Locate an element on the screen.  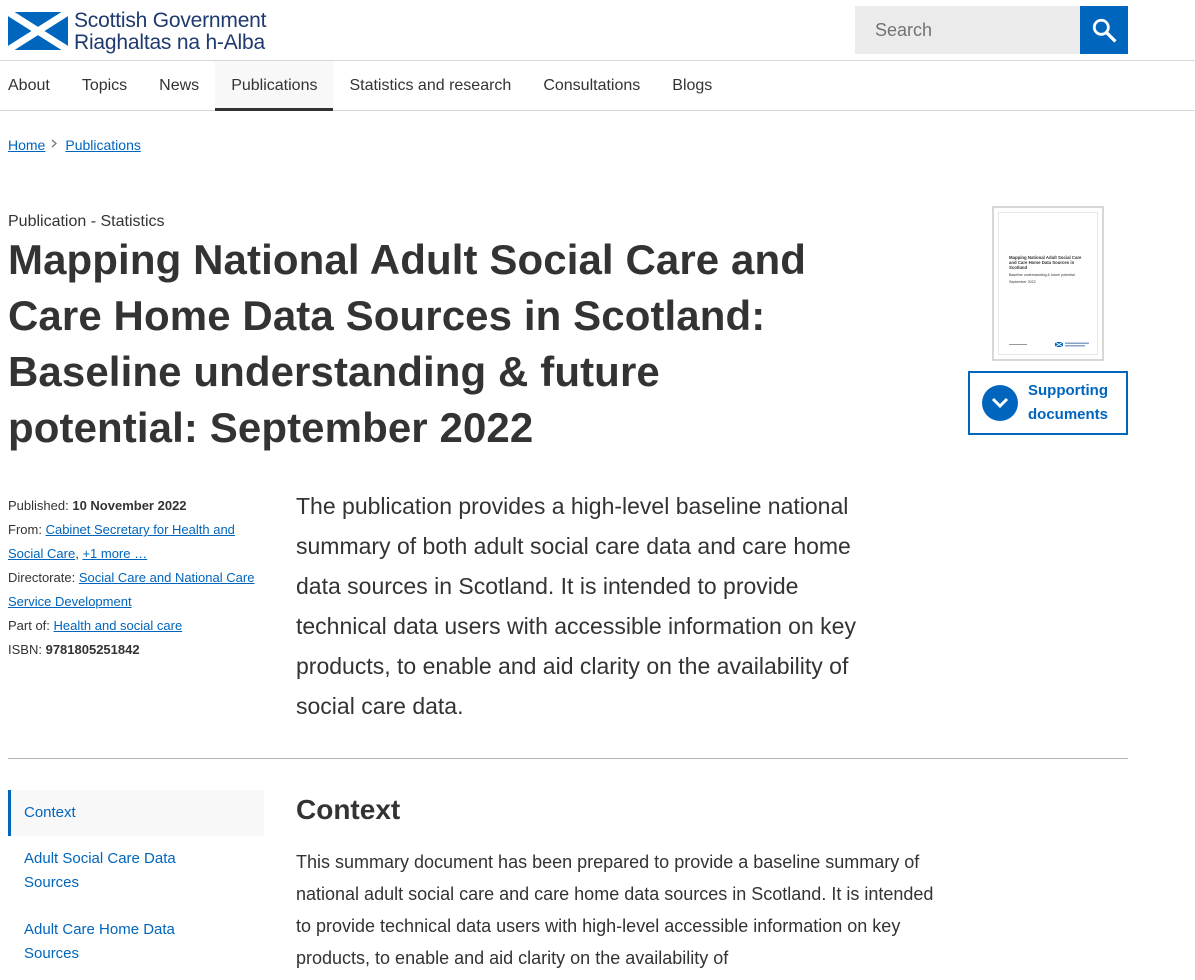
nav-link-about: About is located at coordinates (33, 86).